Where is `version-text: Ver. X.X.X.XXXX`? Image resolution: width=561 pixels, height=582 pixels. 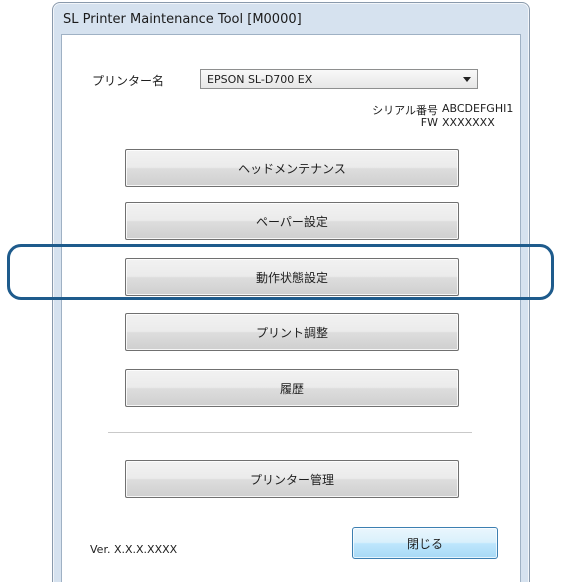 version-text: Ver. X.X.X.XXXX is located at coordinates (134, 549).